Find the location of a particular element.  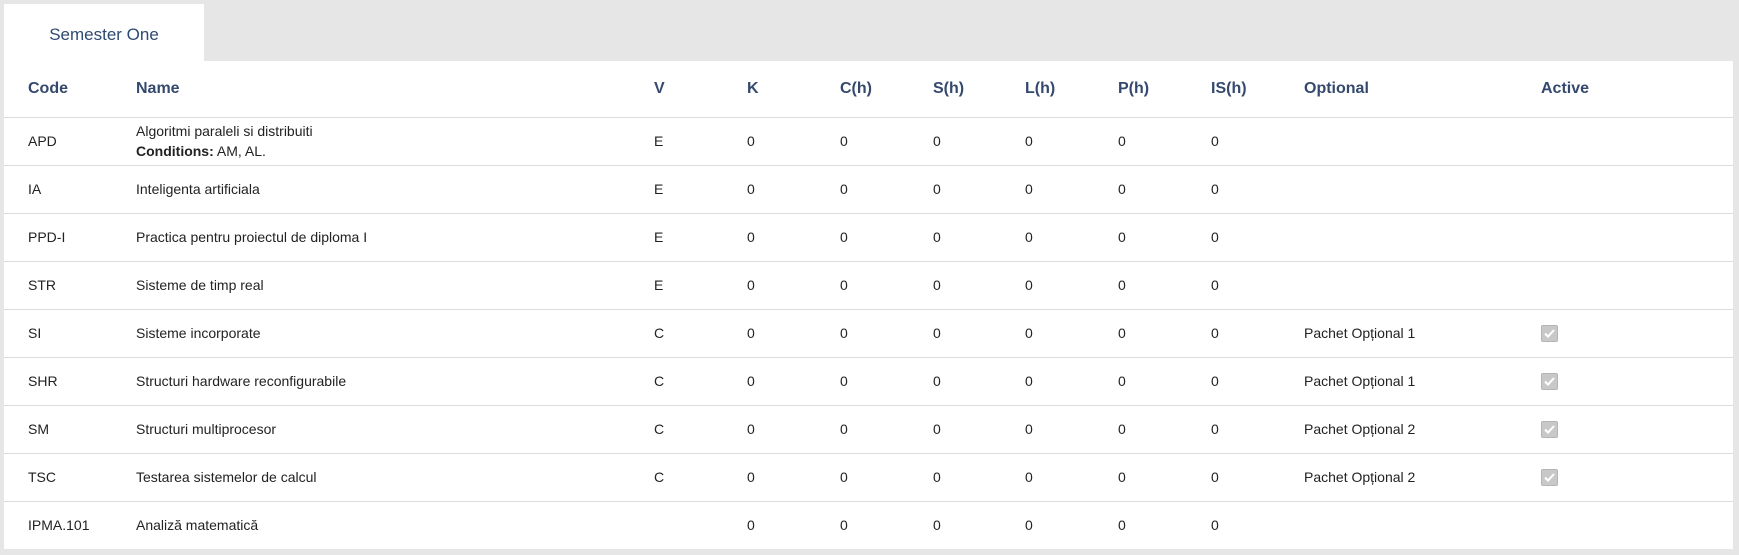

header-p: P(h) is located at coordinates (1140, 89).